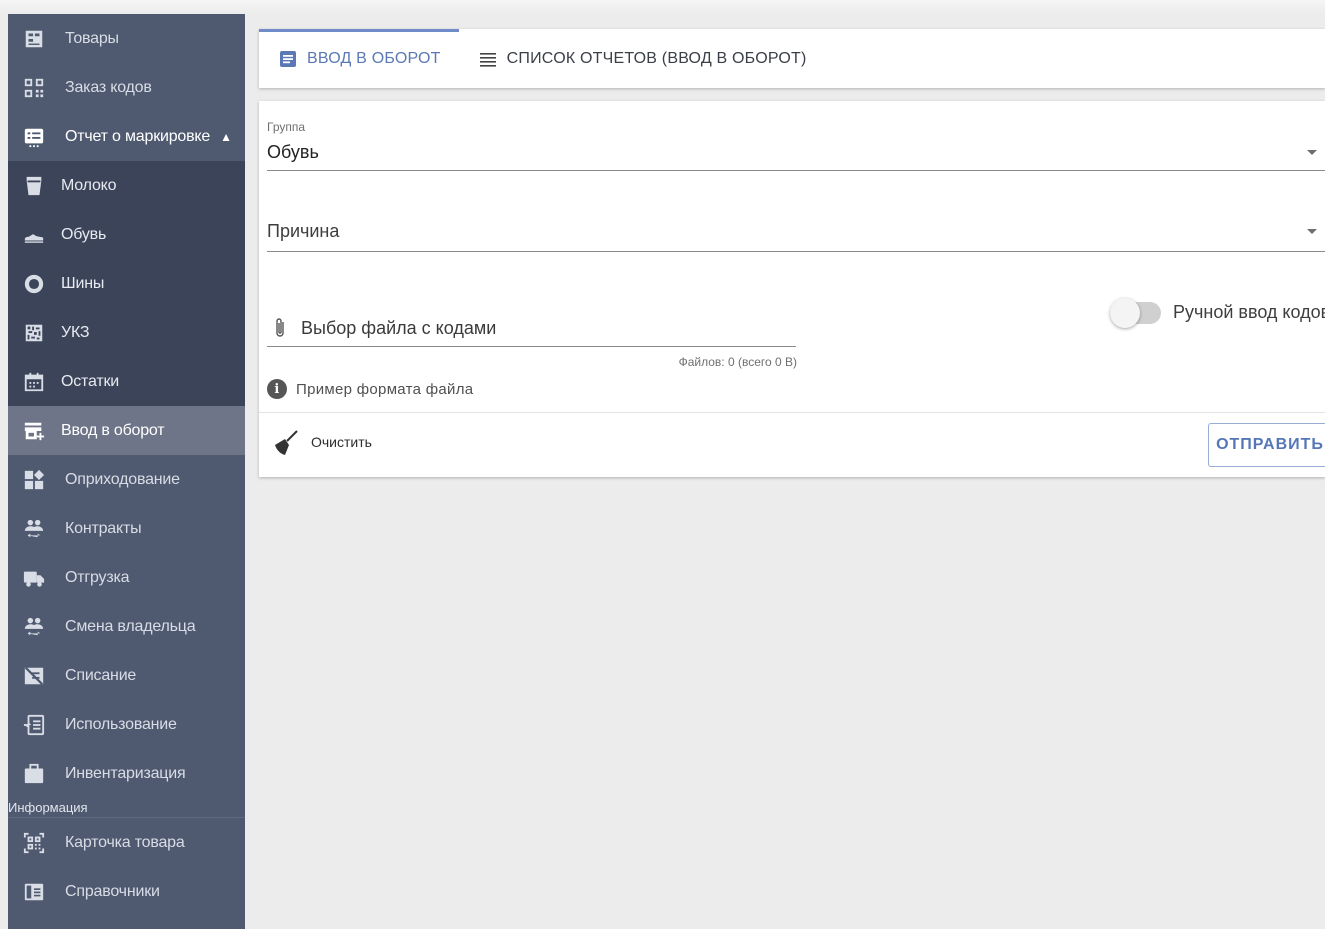 The width and height of the screenshot is (1325, 929). Describe the element at coordinates (796, 144) in the screenshot. I see `group-select: Группа Обувь` at that location.